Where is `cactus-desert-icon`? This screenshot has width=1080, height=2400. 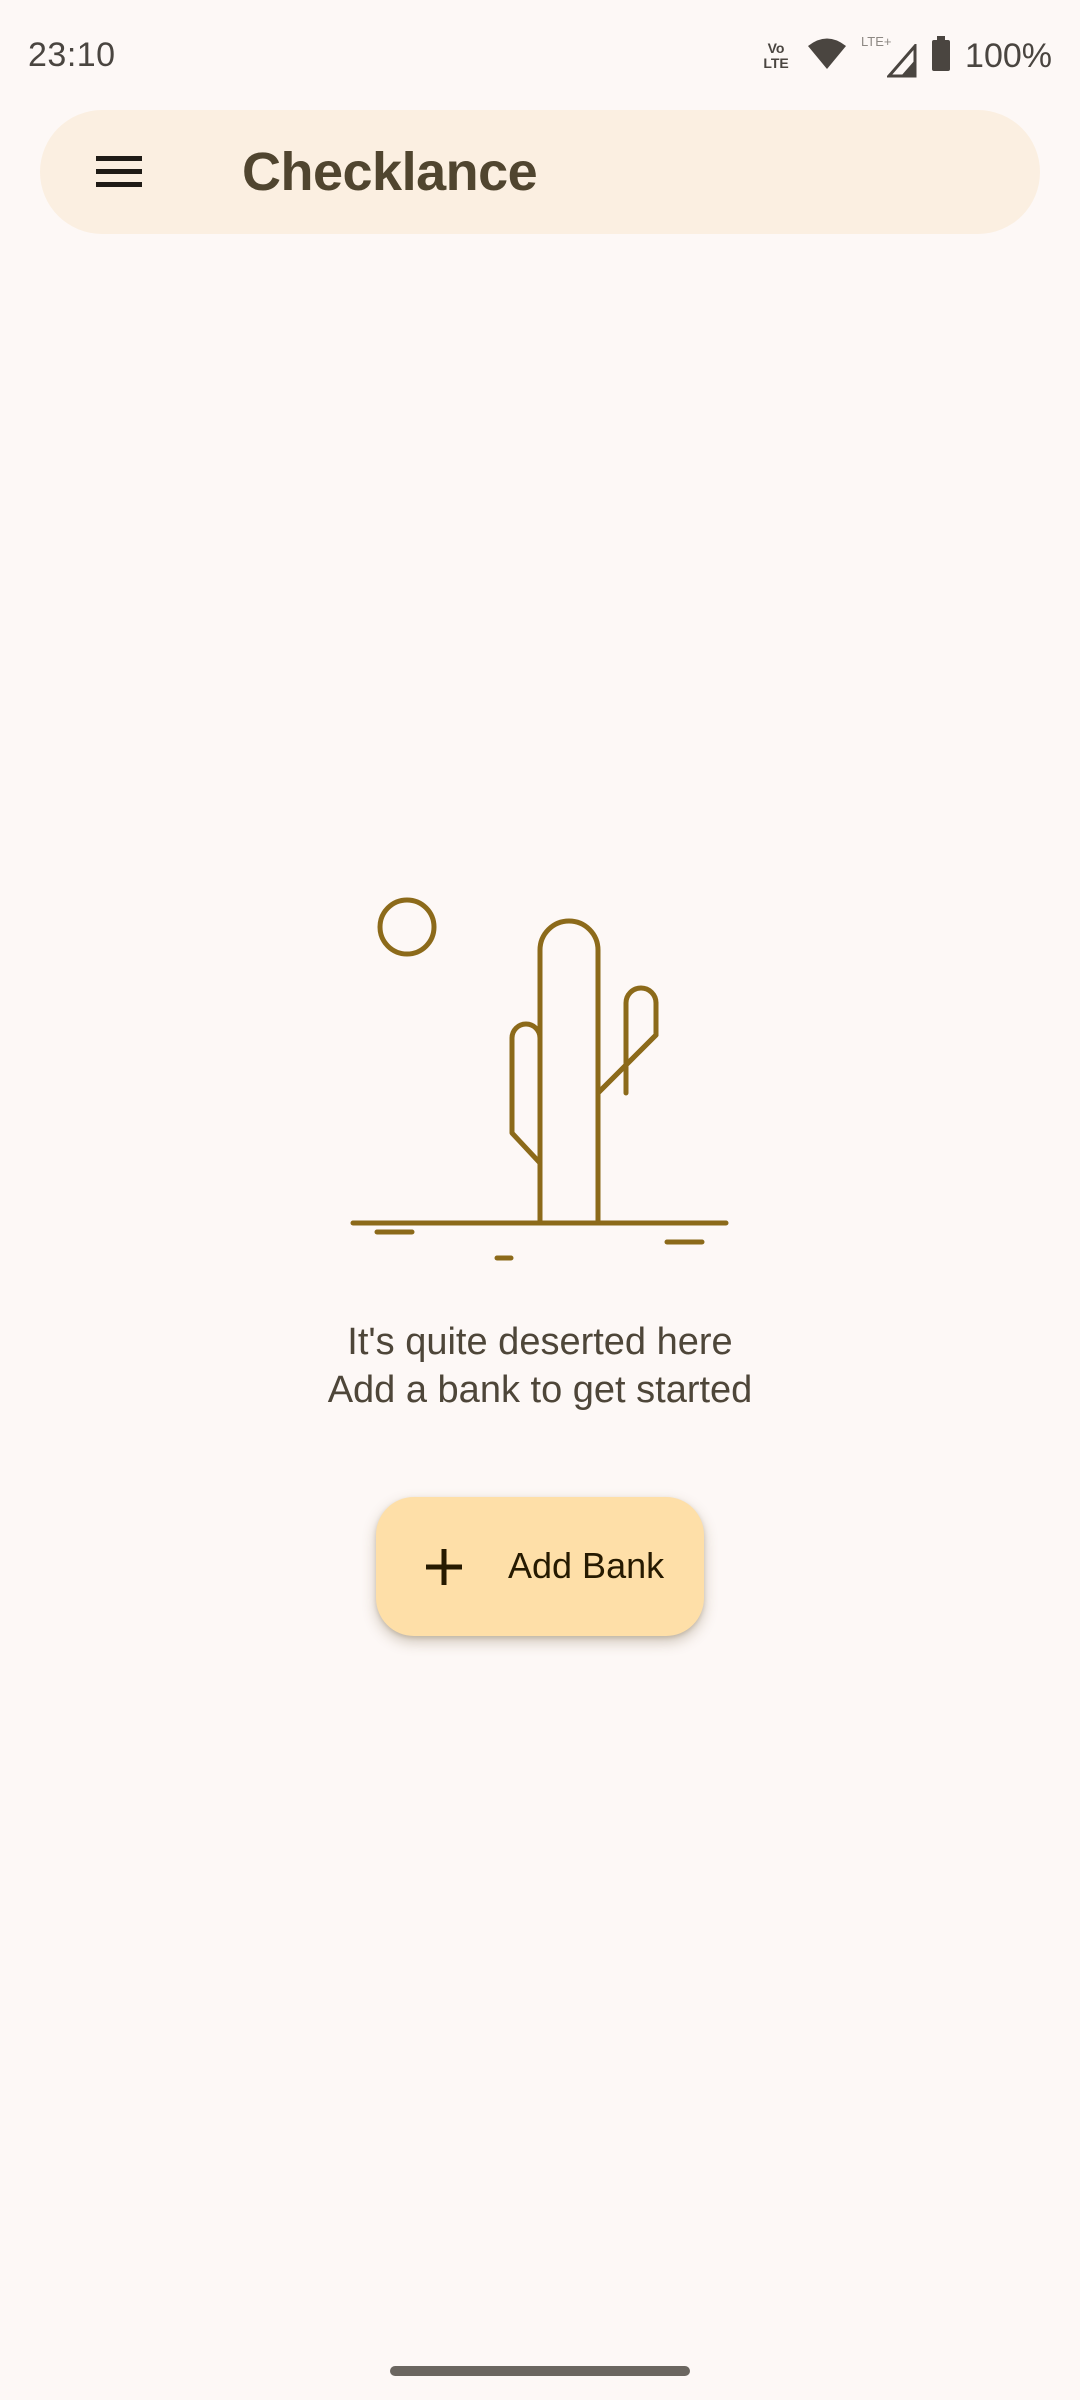 cactus-desert-icon is located at coordinates (540, 1075).